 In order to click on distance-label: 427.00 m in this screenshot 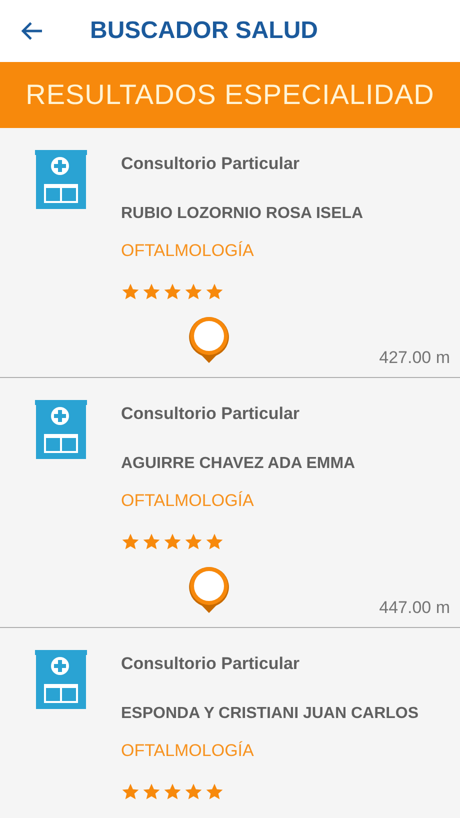, I will do `click(414, 358)`.